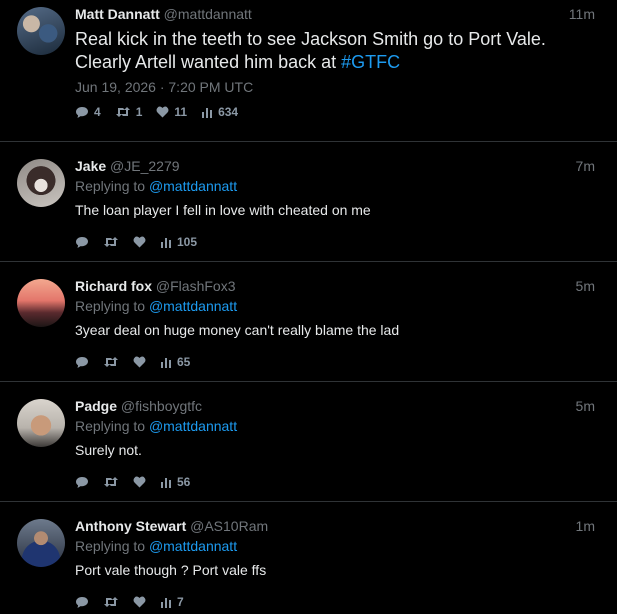 The image size is (617, 614). What do you see at coordinates (144, 166) in the screenshot?
I see `author-handle: @JE_2279` at bounding box center [144, 166].